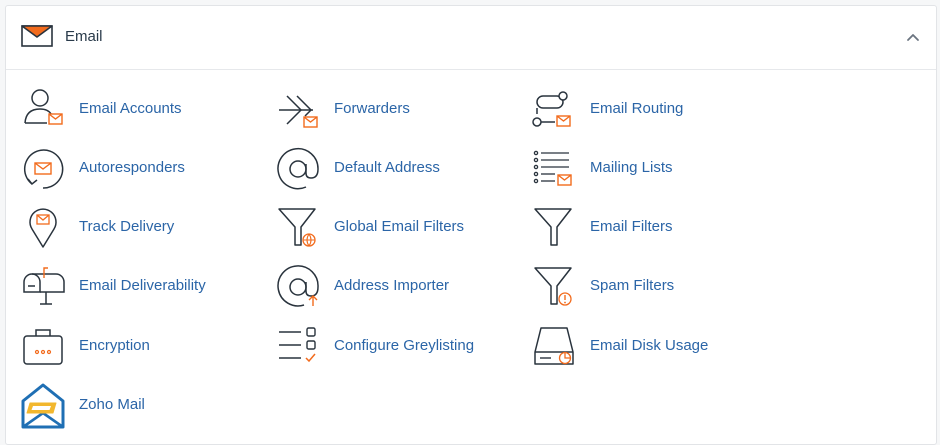 This screenshot has height=445, width=940. I want to click on envelope-icon, so click(37, 36).